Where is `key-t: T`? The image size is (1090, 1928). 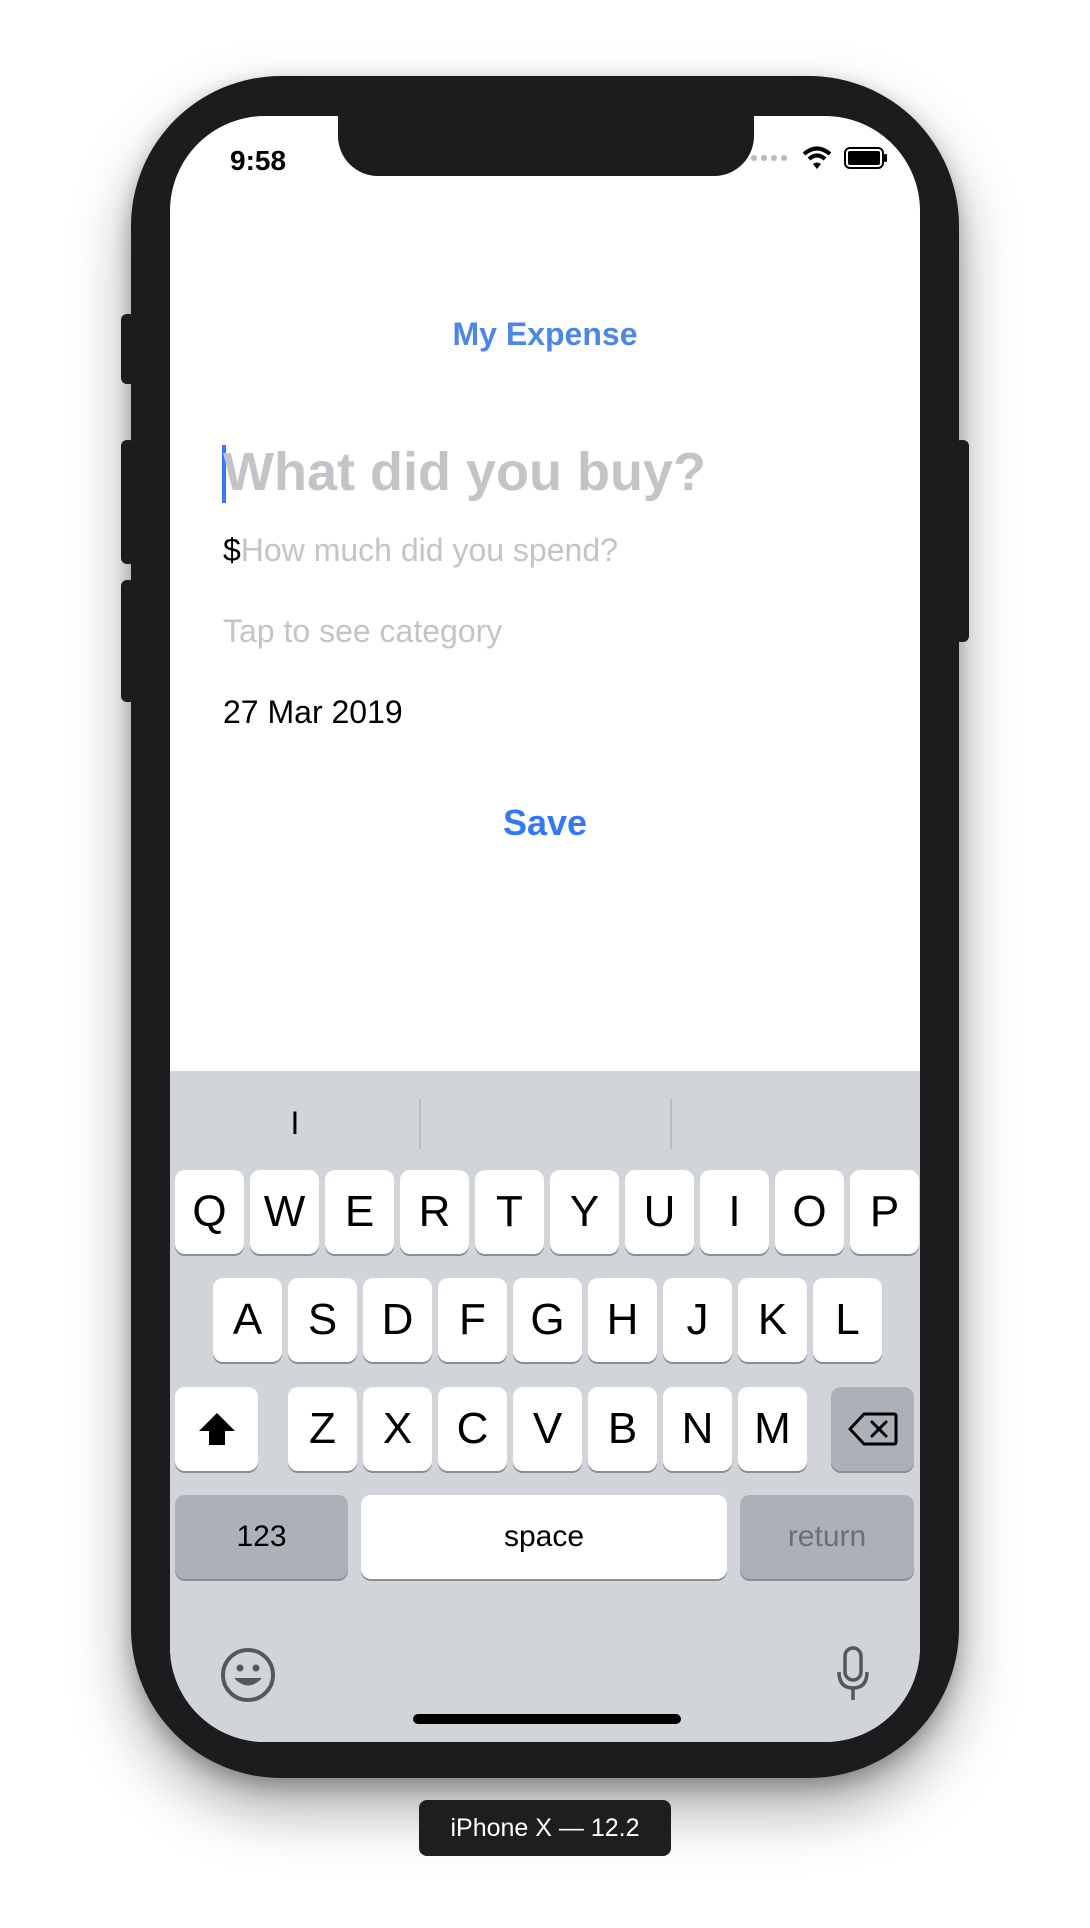
key-t: T is located at coordinates (509, 1212).